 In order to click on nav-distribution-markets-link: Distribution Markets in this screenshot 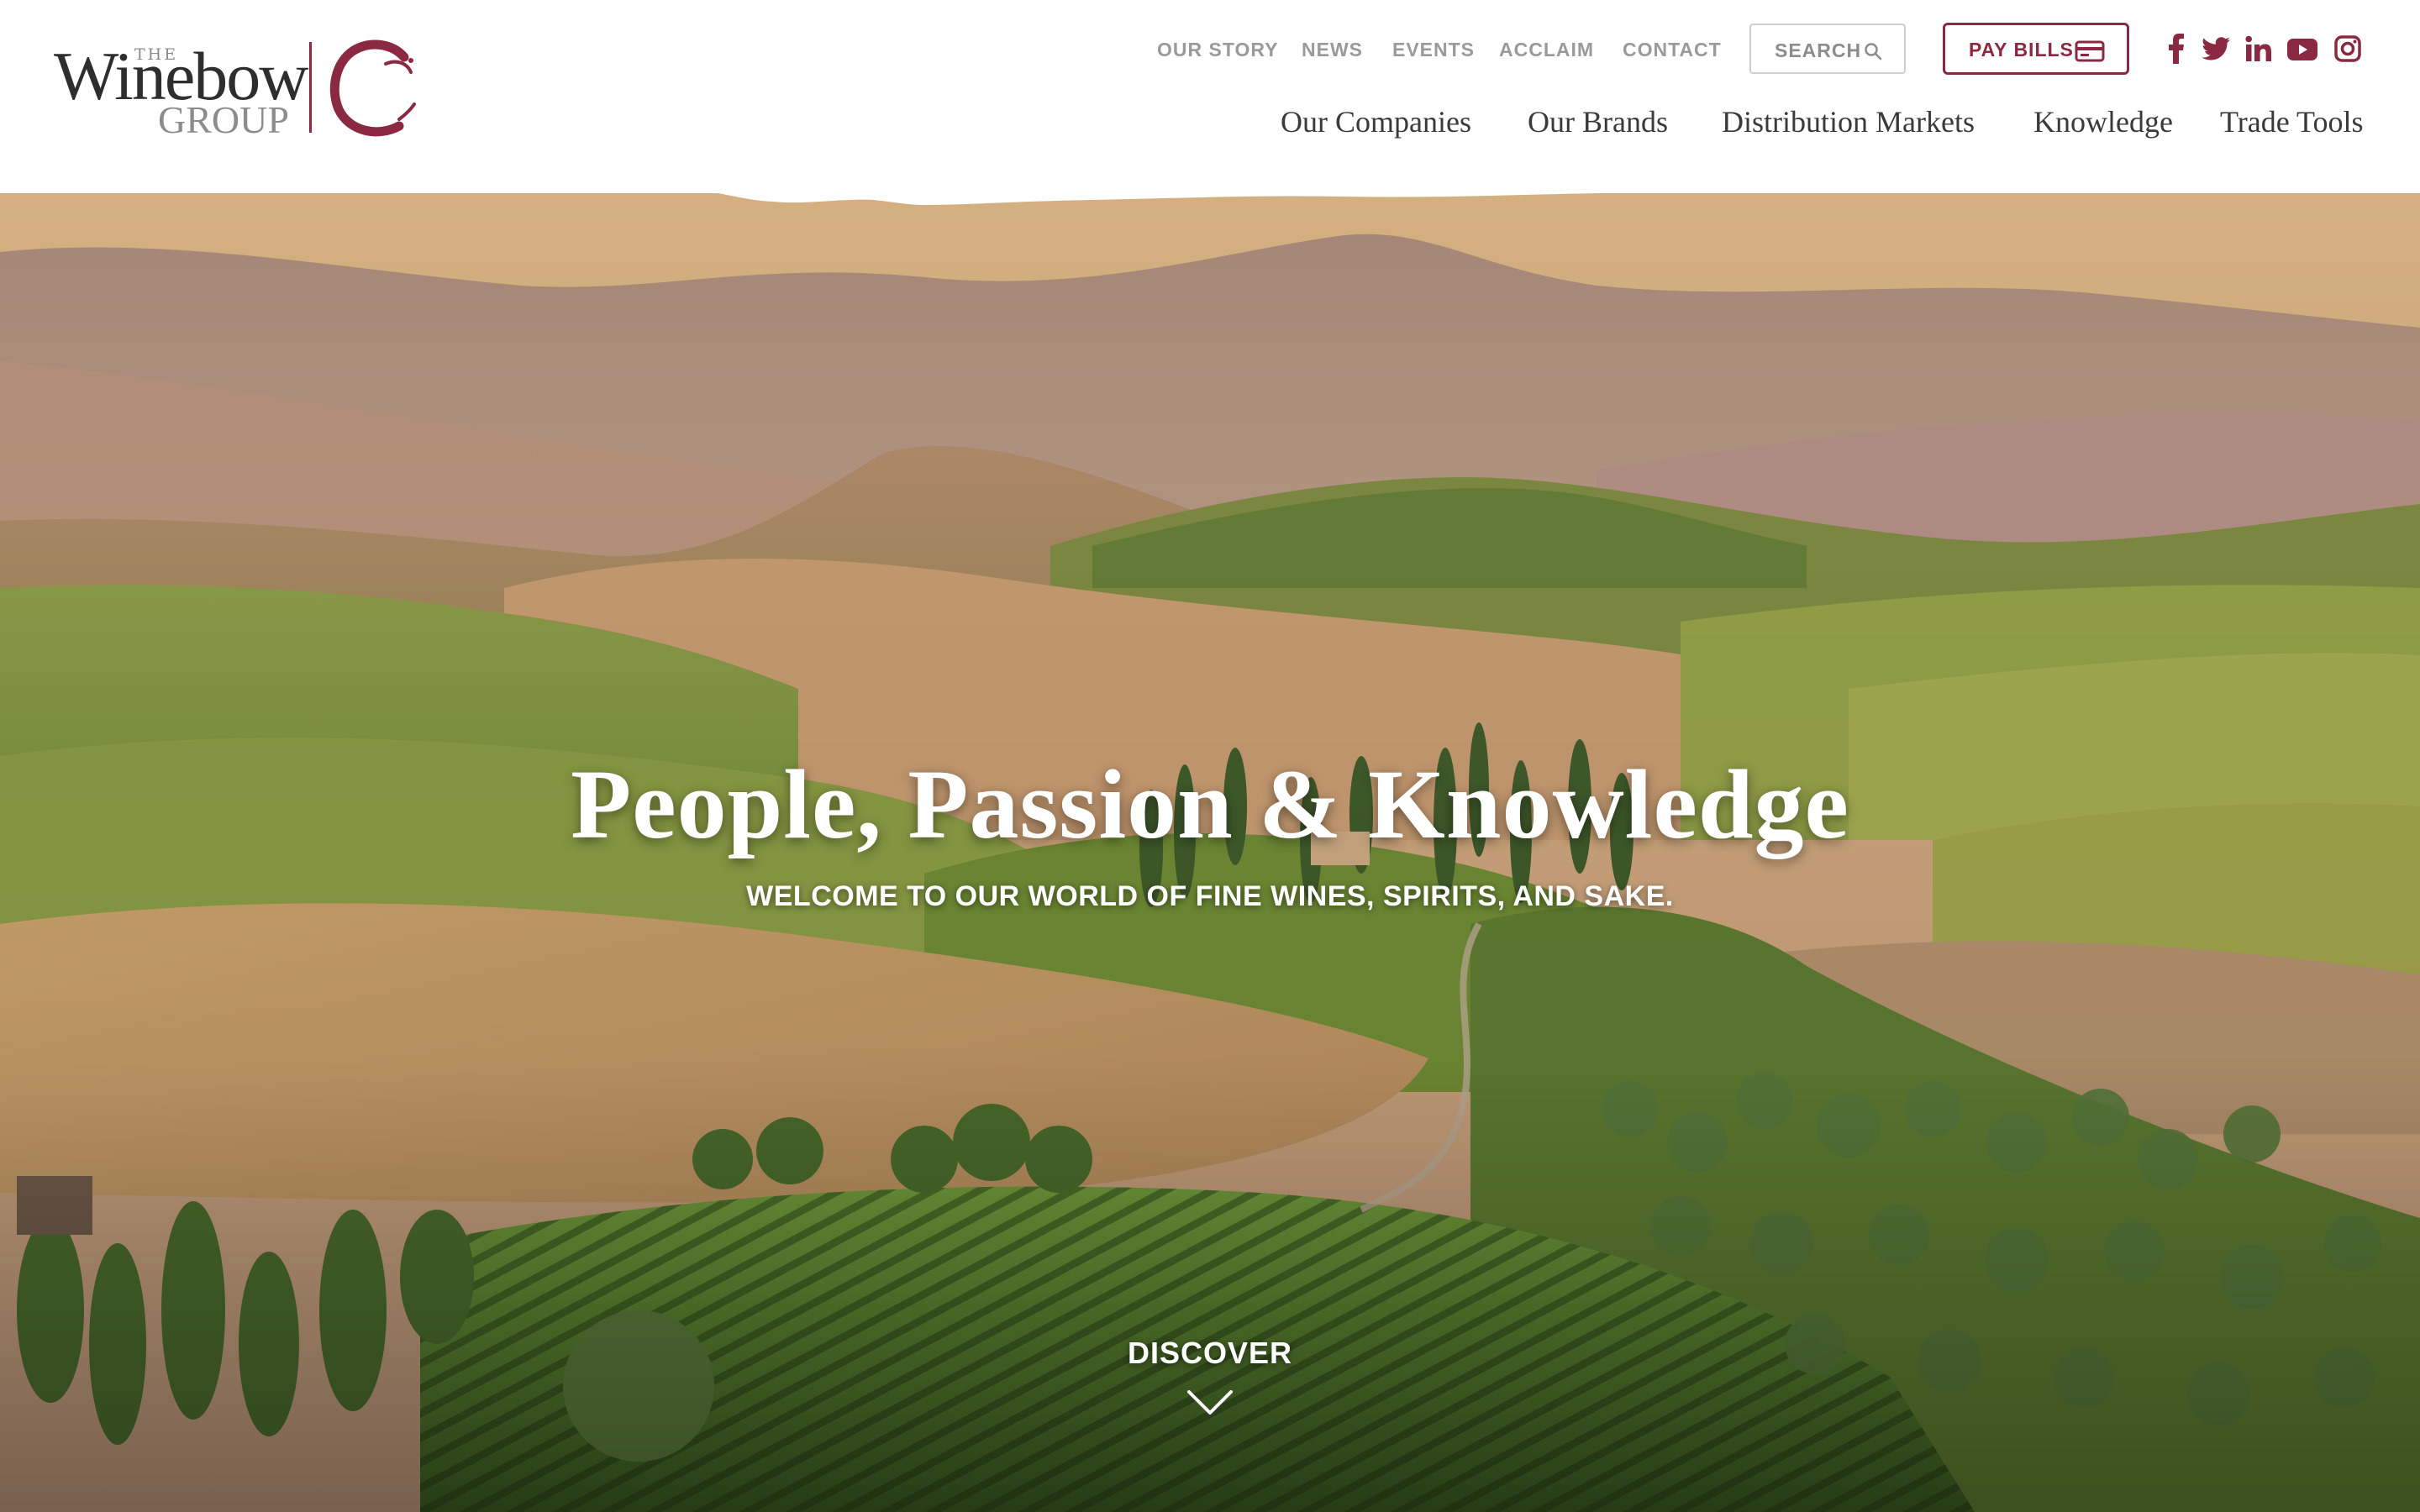, I will do `click(1849, 121)`.